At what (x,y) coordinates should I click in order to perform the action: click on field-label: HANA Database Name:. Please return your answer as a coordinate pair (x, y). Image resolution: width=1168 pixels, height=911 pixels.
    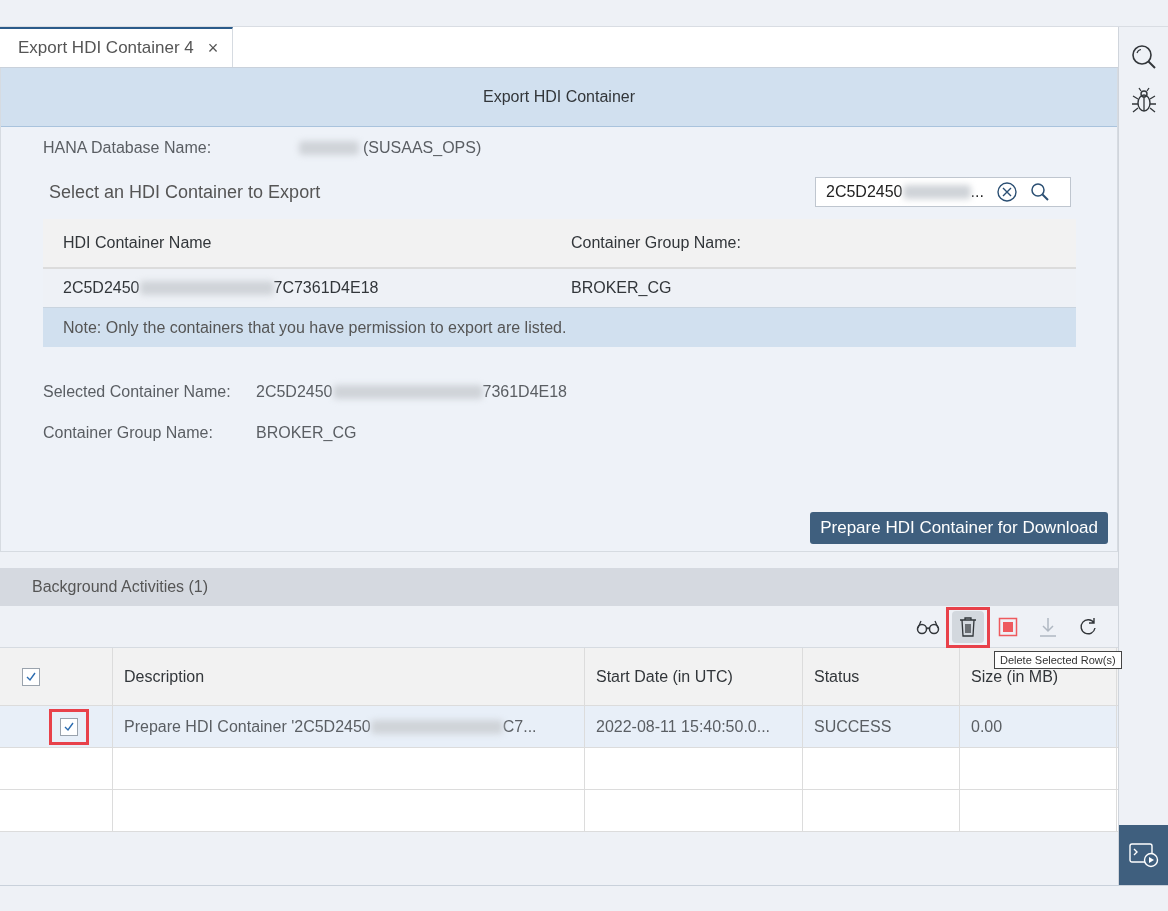
    Looking at the image, I should click on (128, 148).